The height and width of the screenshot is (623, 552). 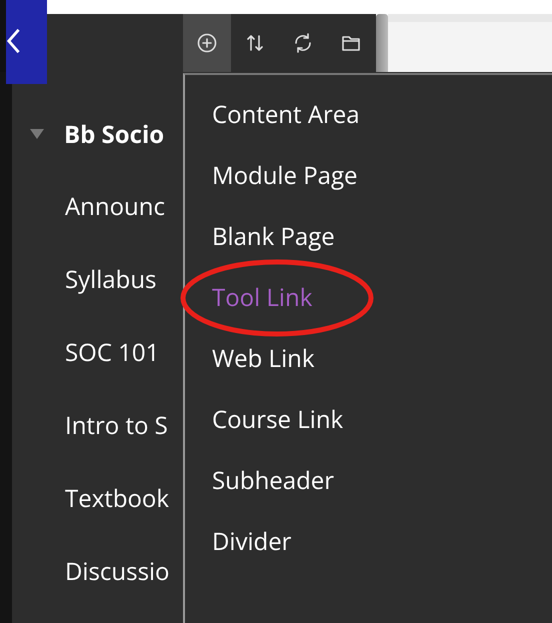 I want to click on menu-item: Web Link, so click(x=263, y=359).